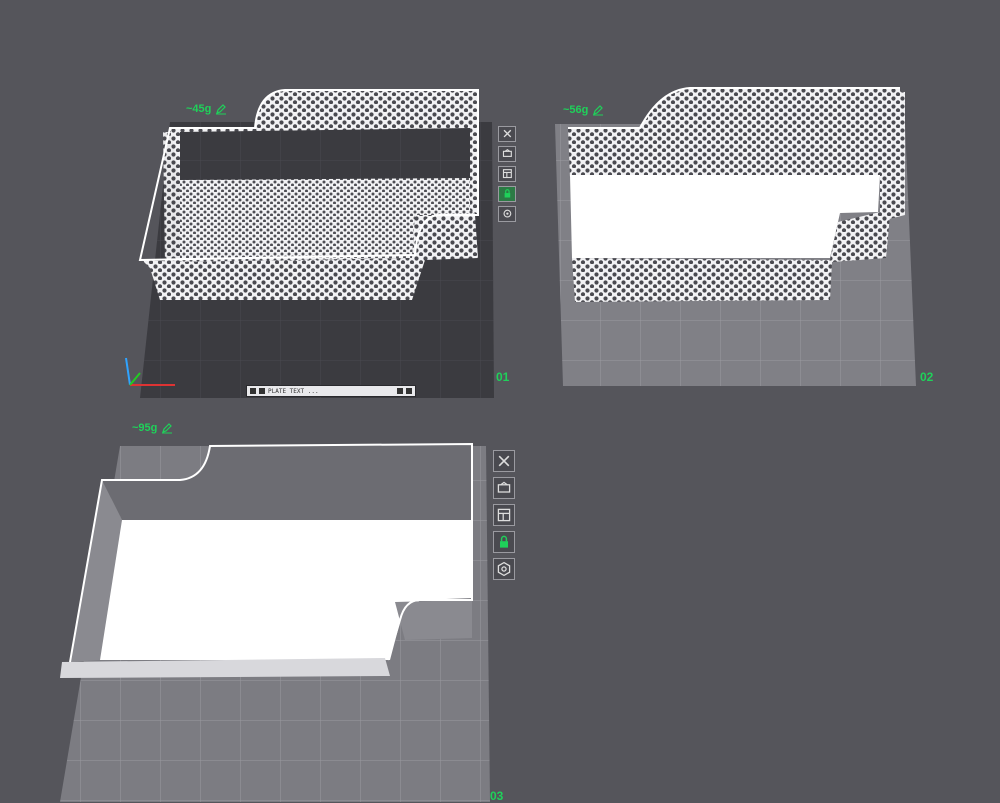 This screenshot has width=1000, height=803. I want to click on plate-03-weight: ~95g, so click(152, 428).